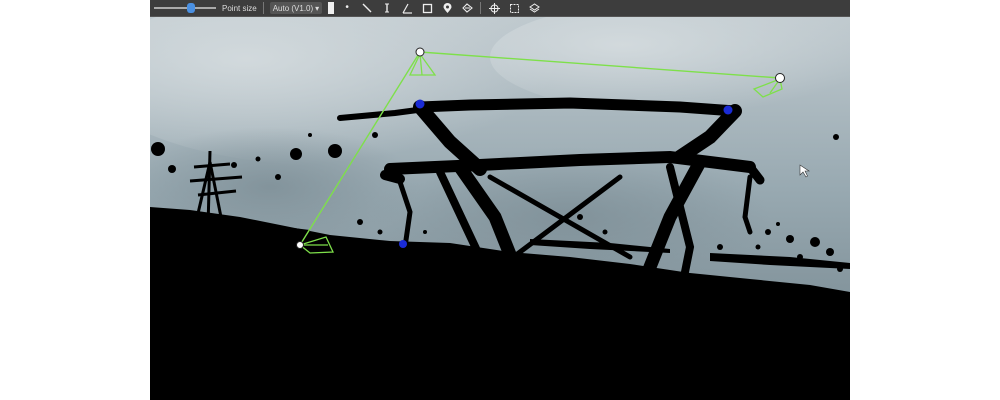  What do you see at coordinates (407, 8) in the screenshot?
I see `angle-measure-icon` at bounding box center [407, 8].